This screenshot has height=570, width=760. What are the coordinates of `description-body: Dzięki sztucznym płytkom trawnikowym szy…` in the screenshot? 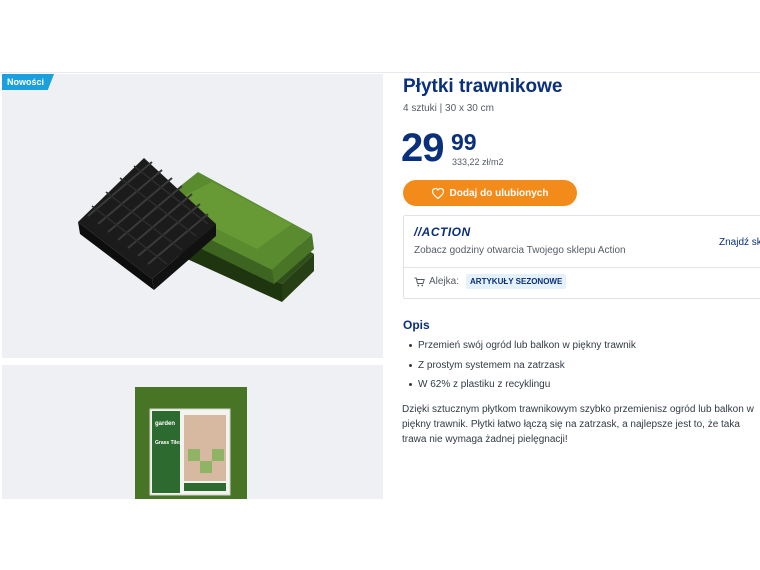 It's located at (578, 424).